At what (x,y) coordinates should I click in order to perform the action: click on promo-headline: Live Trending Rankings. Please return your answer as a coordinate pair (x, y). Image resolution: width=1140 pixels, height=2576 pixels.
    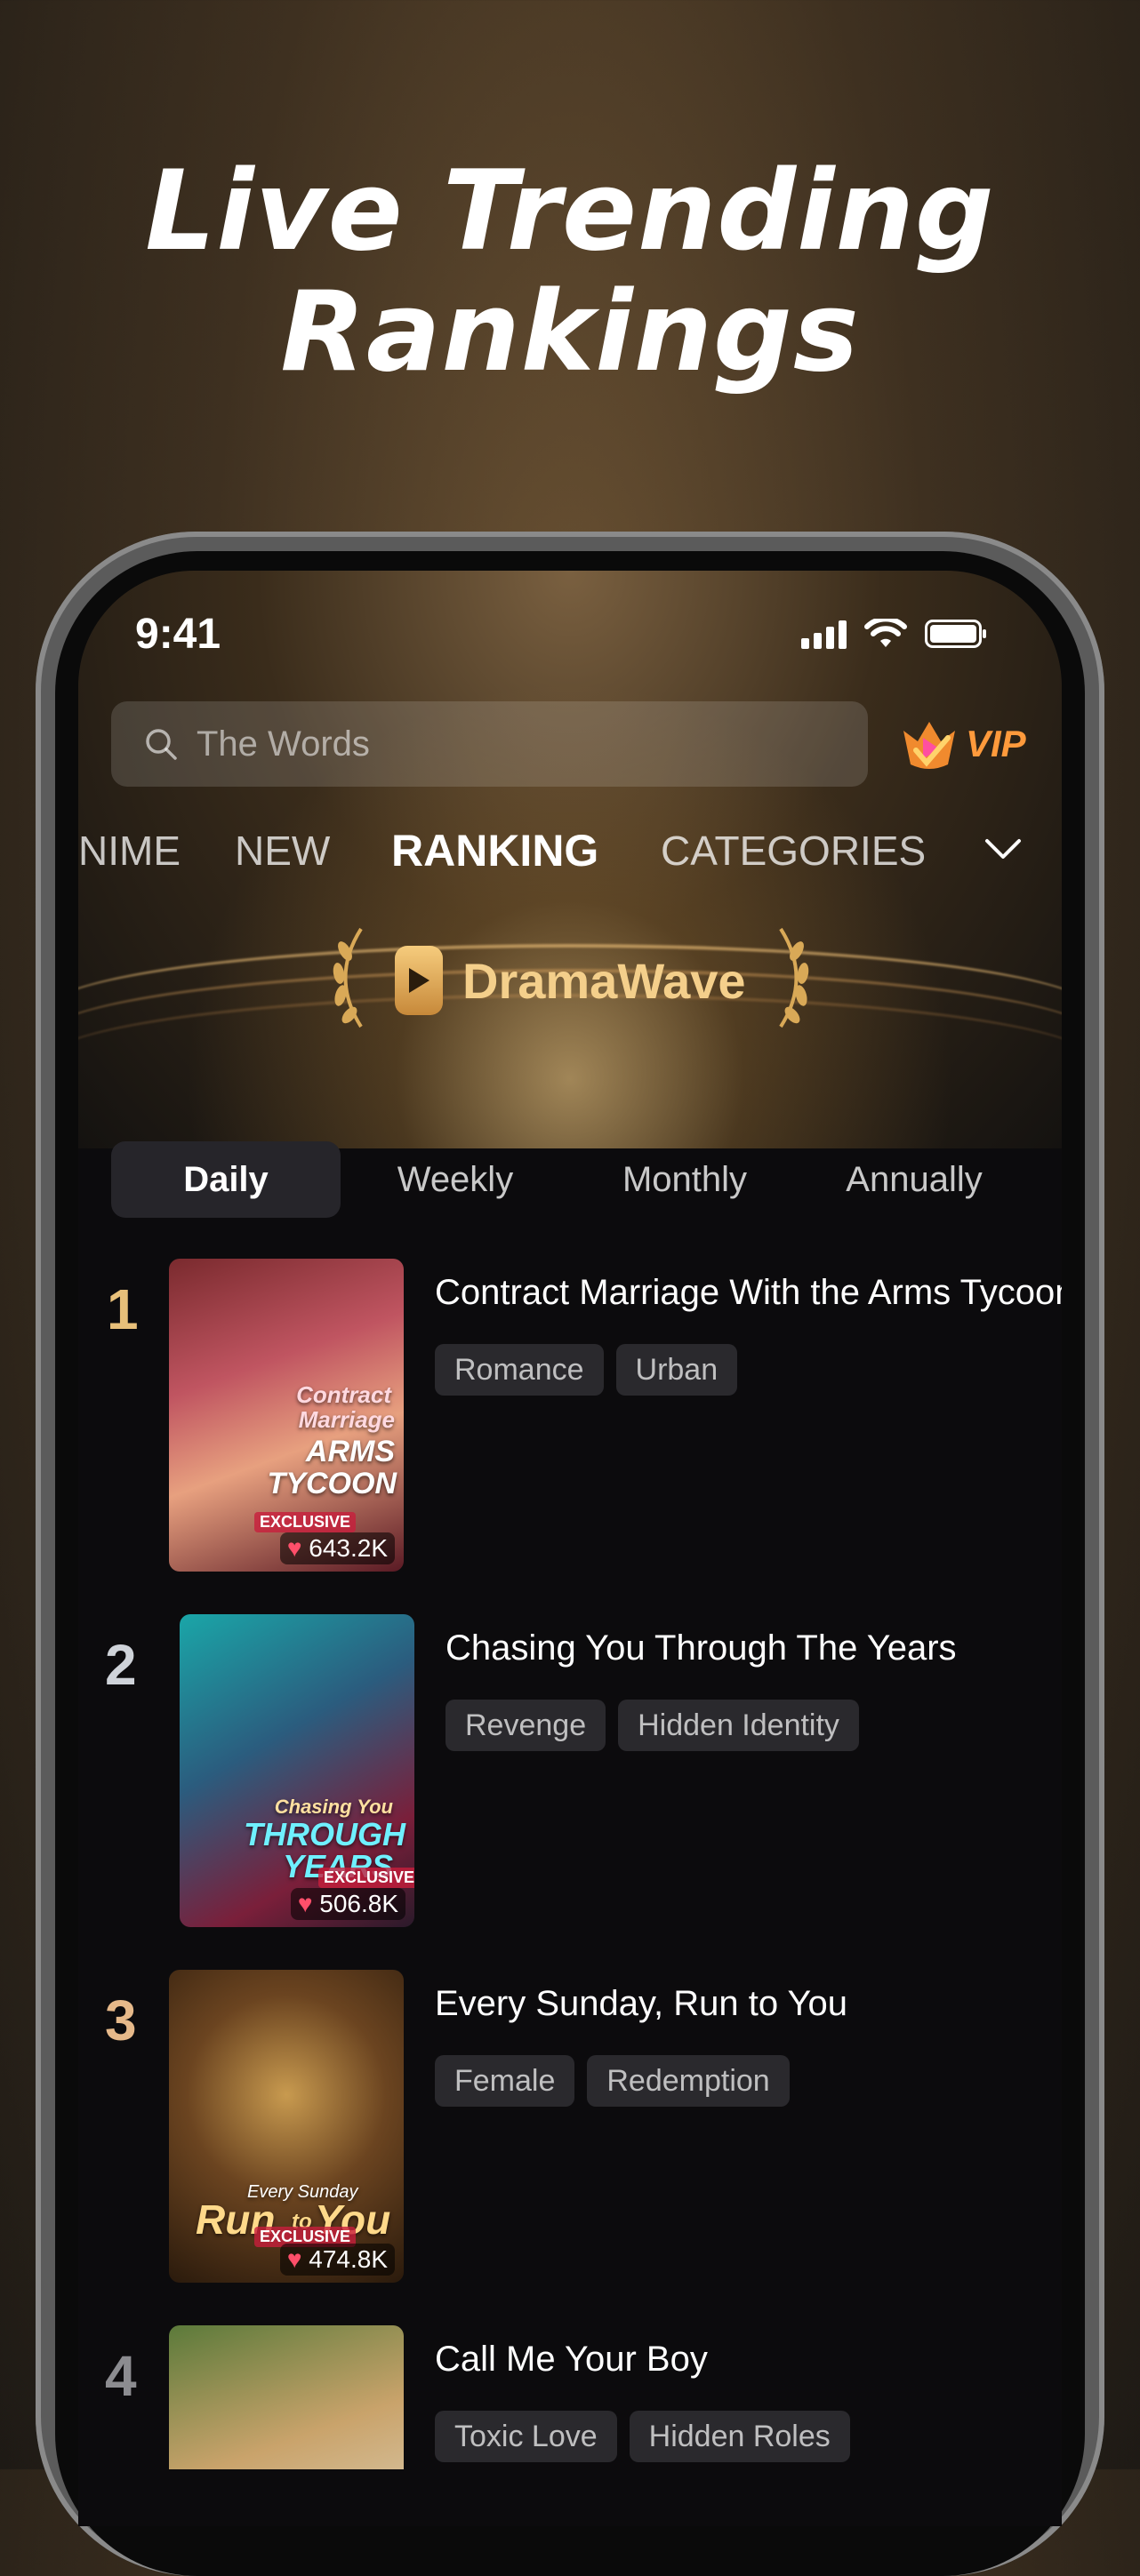
    Looking at the image, I should click on (570, 272).